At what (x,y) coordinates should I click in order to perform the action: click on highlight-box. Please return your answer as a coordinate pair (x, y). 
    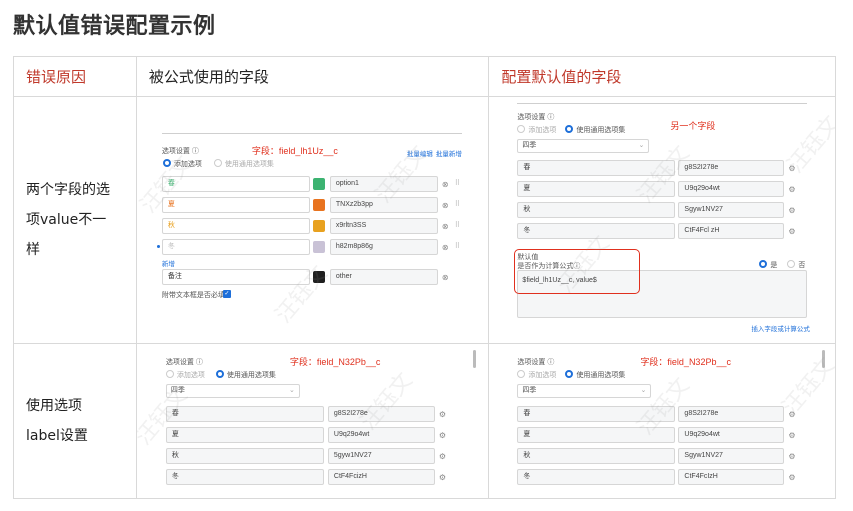
    Looking at the image, I should click on (577, 271).